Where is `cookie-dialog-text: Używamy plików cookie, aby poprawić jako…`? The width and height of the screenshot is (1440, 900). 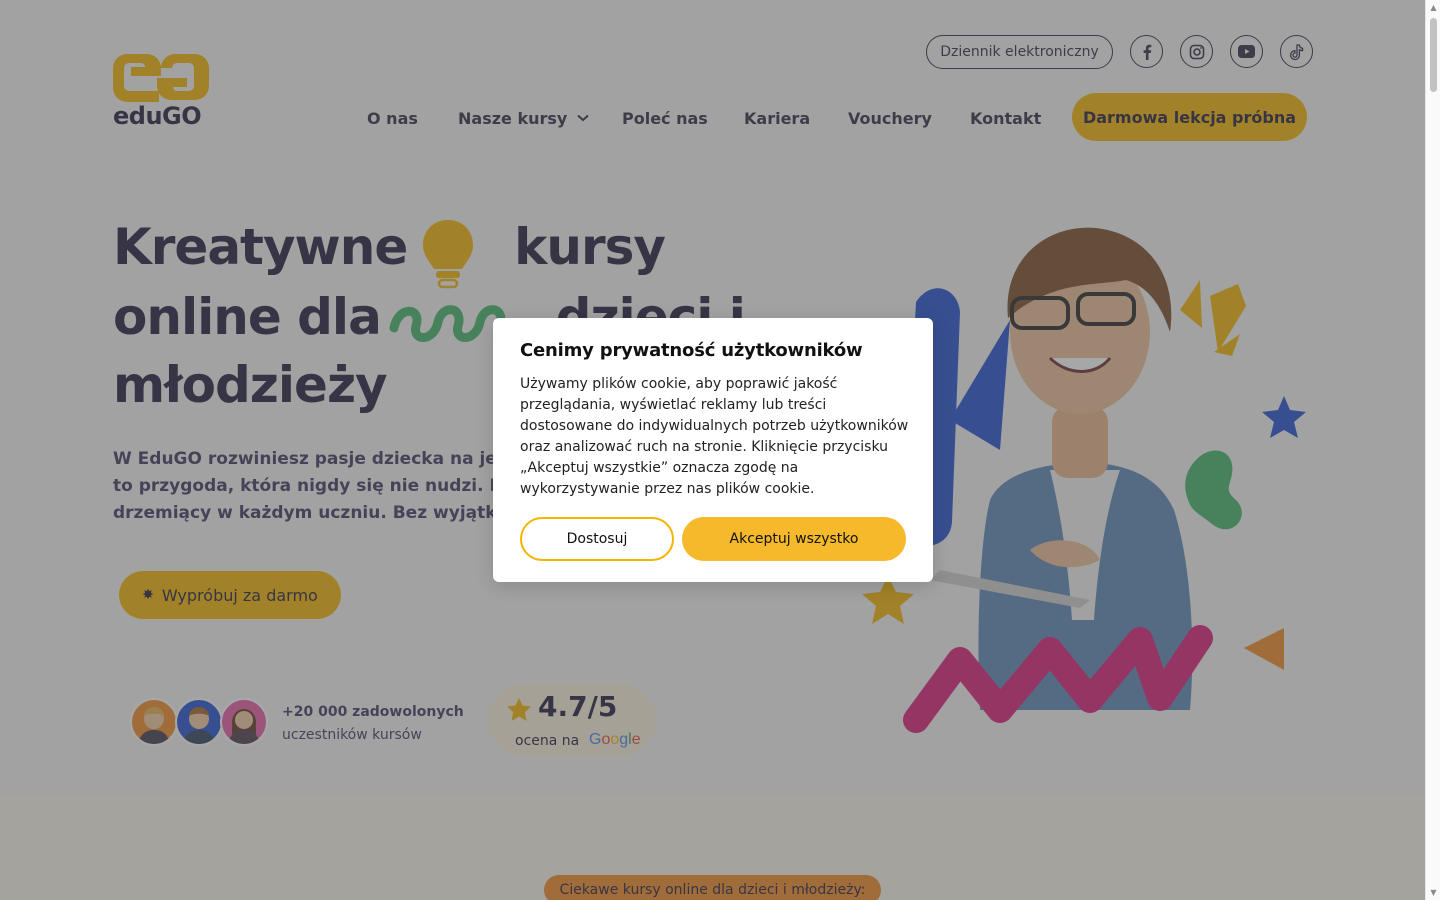
cookie-dialog-text: Używamy plików cookie, aby poprawić jako… is located at coordinates (714, 436).